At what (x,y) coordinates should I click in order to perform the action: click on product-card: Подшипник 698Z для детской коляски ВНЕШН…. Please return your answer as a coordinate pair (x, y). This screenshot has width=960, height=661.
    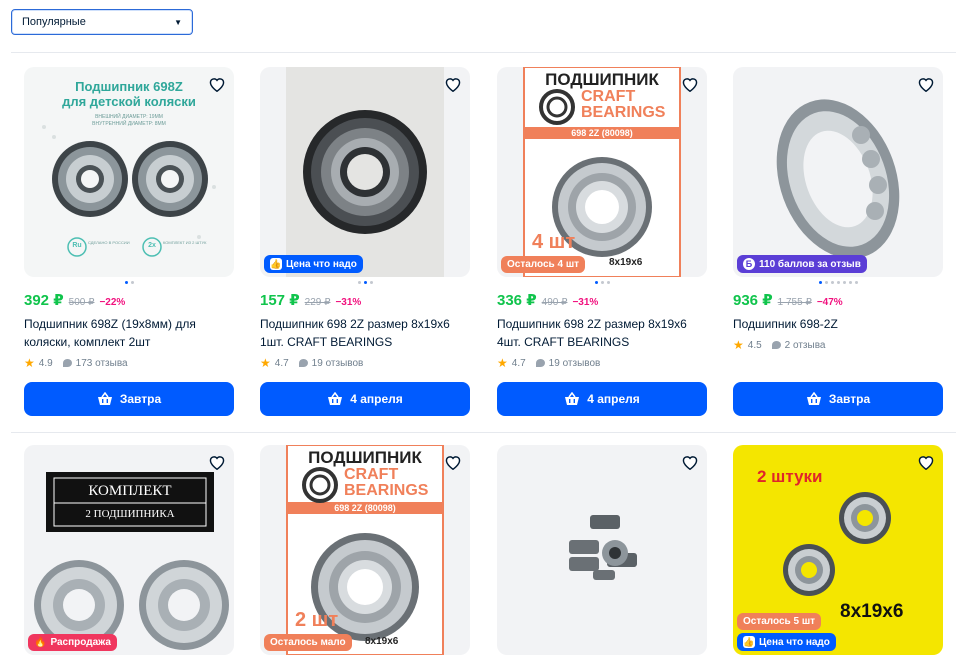
    Looking at the image, I should click on (129, 241).